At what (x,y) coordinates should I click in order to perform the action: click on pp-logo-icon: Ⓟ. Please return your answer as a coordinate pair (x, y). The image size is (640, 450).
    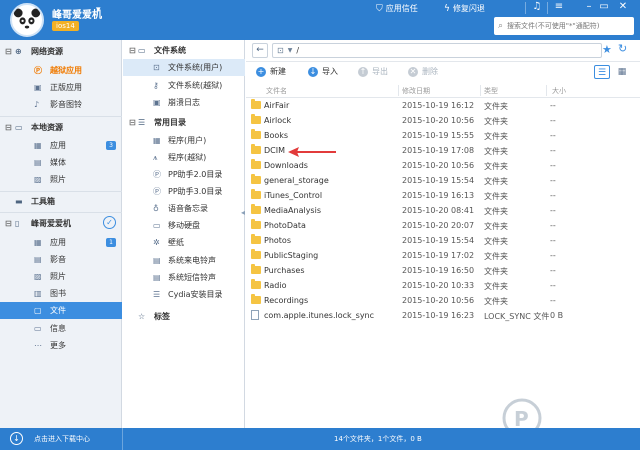
    Looking at the image, I should click on (157, 191).